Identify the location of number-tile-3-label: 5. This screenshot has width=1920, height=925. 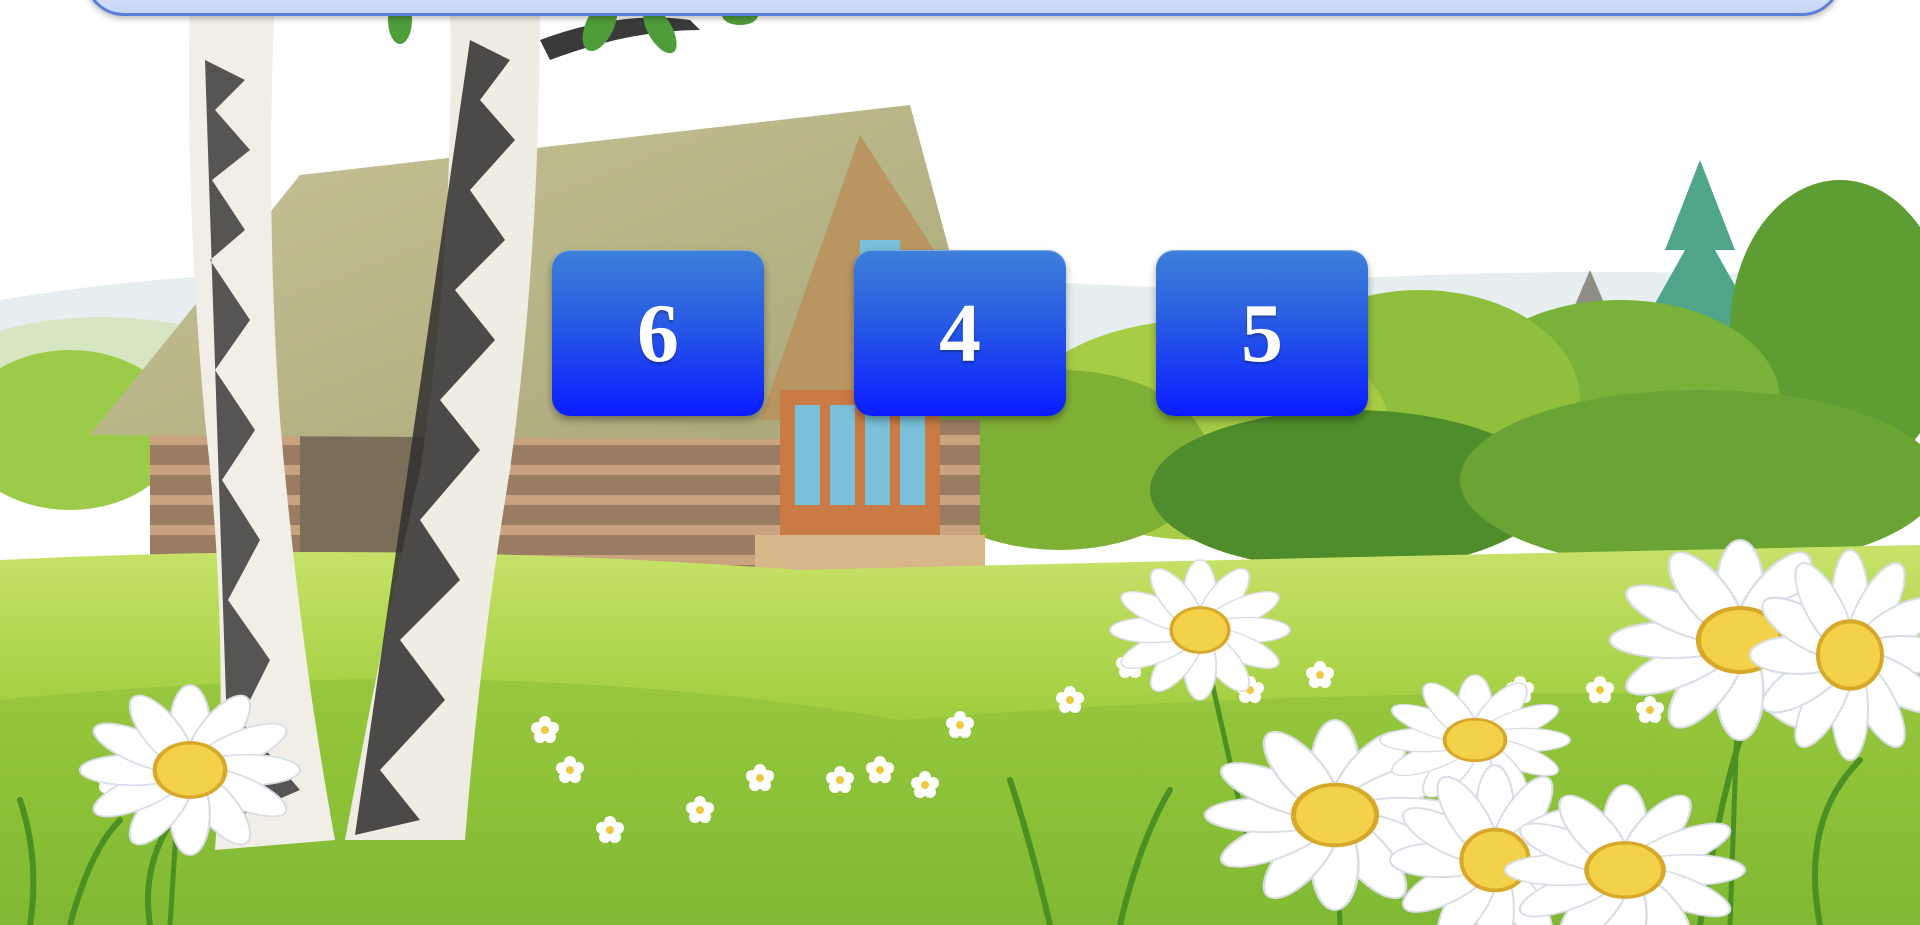
(1262, 333).